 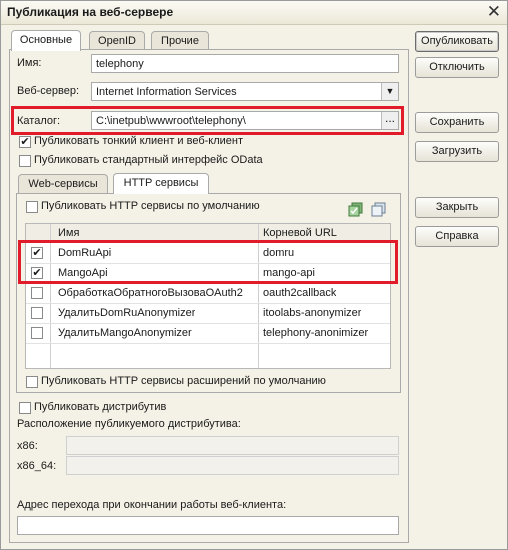 What do you see at coordinates (289, 273) in the screenshot?
I see `row-url: mango-api` at bounding box center [289, 273].